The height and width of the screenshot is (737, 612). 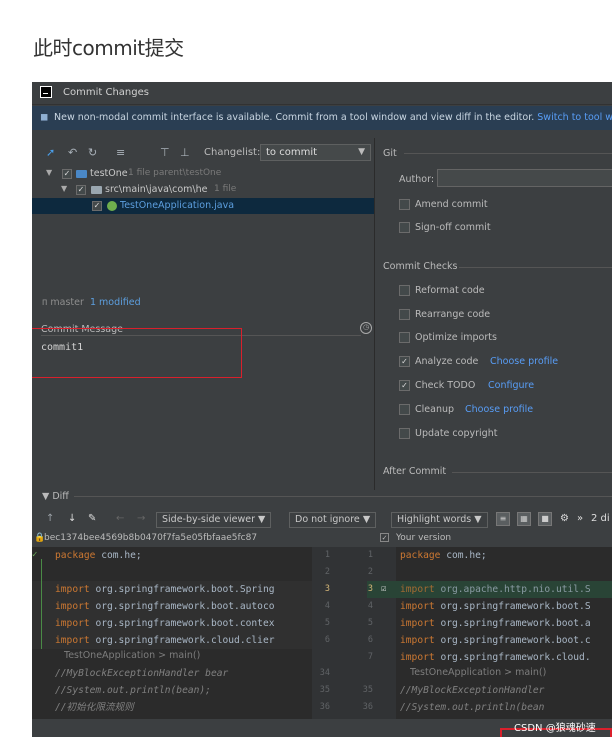 What do you see at coordinates (98, 555) in the screenshot?
I see `left-line-1: package com.he;` at bounding box center [98, 555].